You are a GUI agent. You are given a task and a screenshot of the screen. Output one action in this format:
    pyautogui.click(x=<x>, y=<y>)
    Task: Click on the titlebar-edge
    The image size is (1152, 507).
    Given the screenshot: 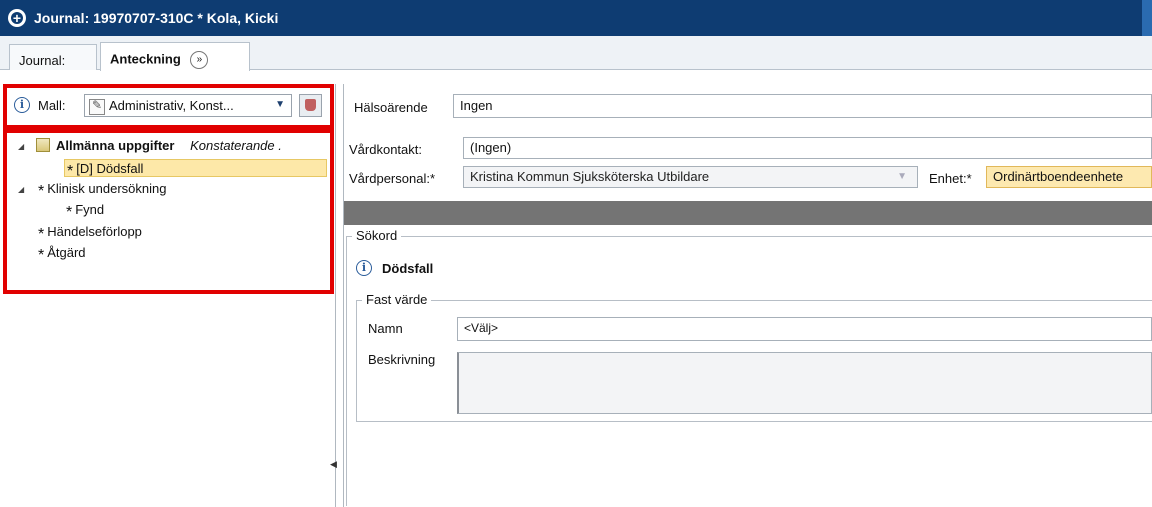 What is the action you would take?
    pyautogui.click(x=1147, y=18)
    